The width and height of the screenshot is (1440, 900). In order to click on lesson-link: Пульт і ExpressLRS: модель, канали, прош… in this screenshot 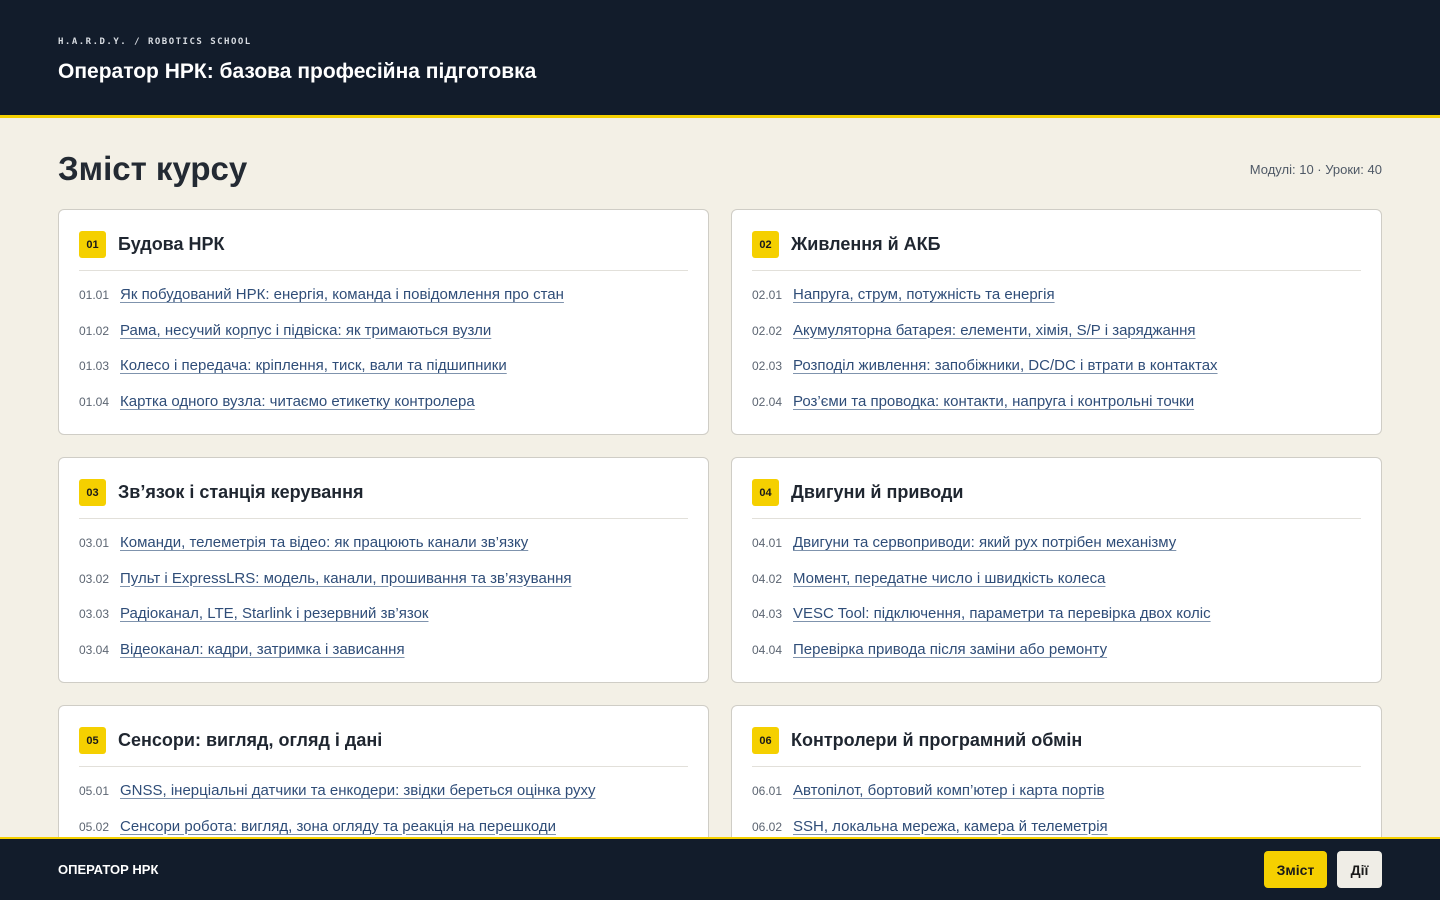, I will do `click(346, 578)`.